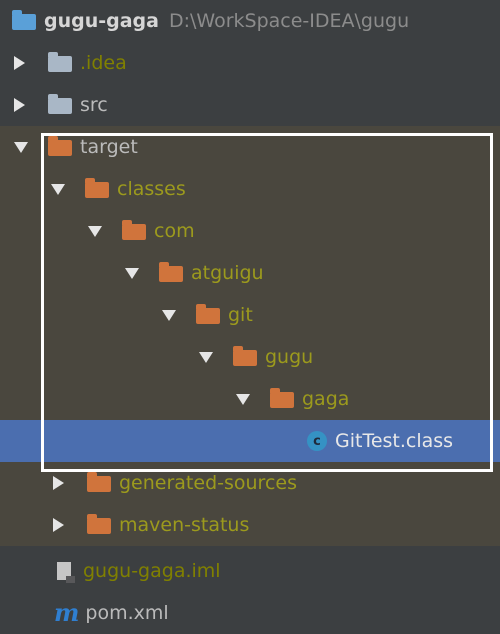 The width and height of the screenshot is (500, 634). Describe the element at coordinates (250, 441) in the screenshot. I see `tree-row-gittest-class: c GitTest.class` at that location.